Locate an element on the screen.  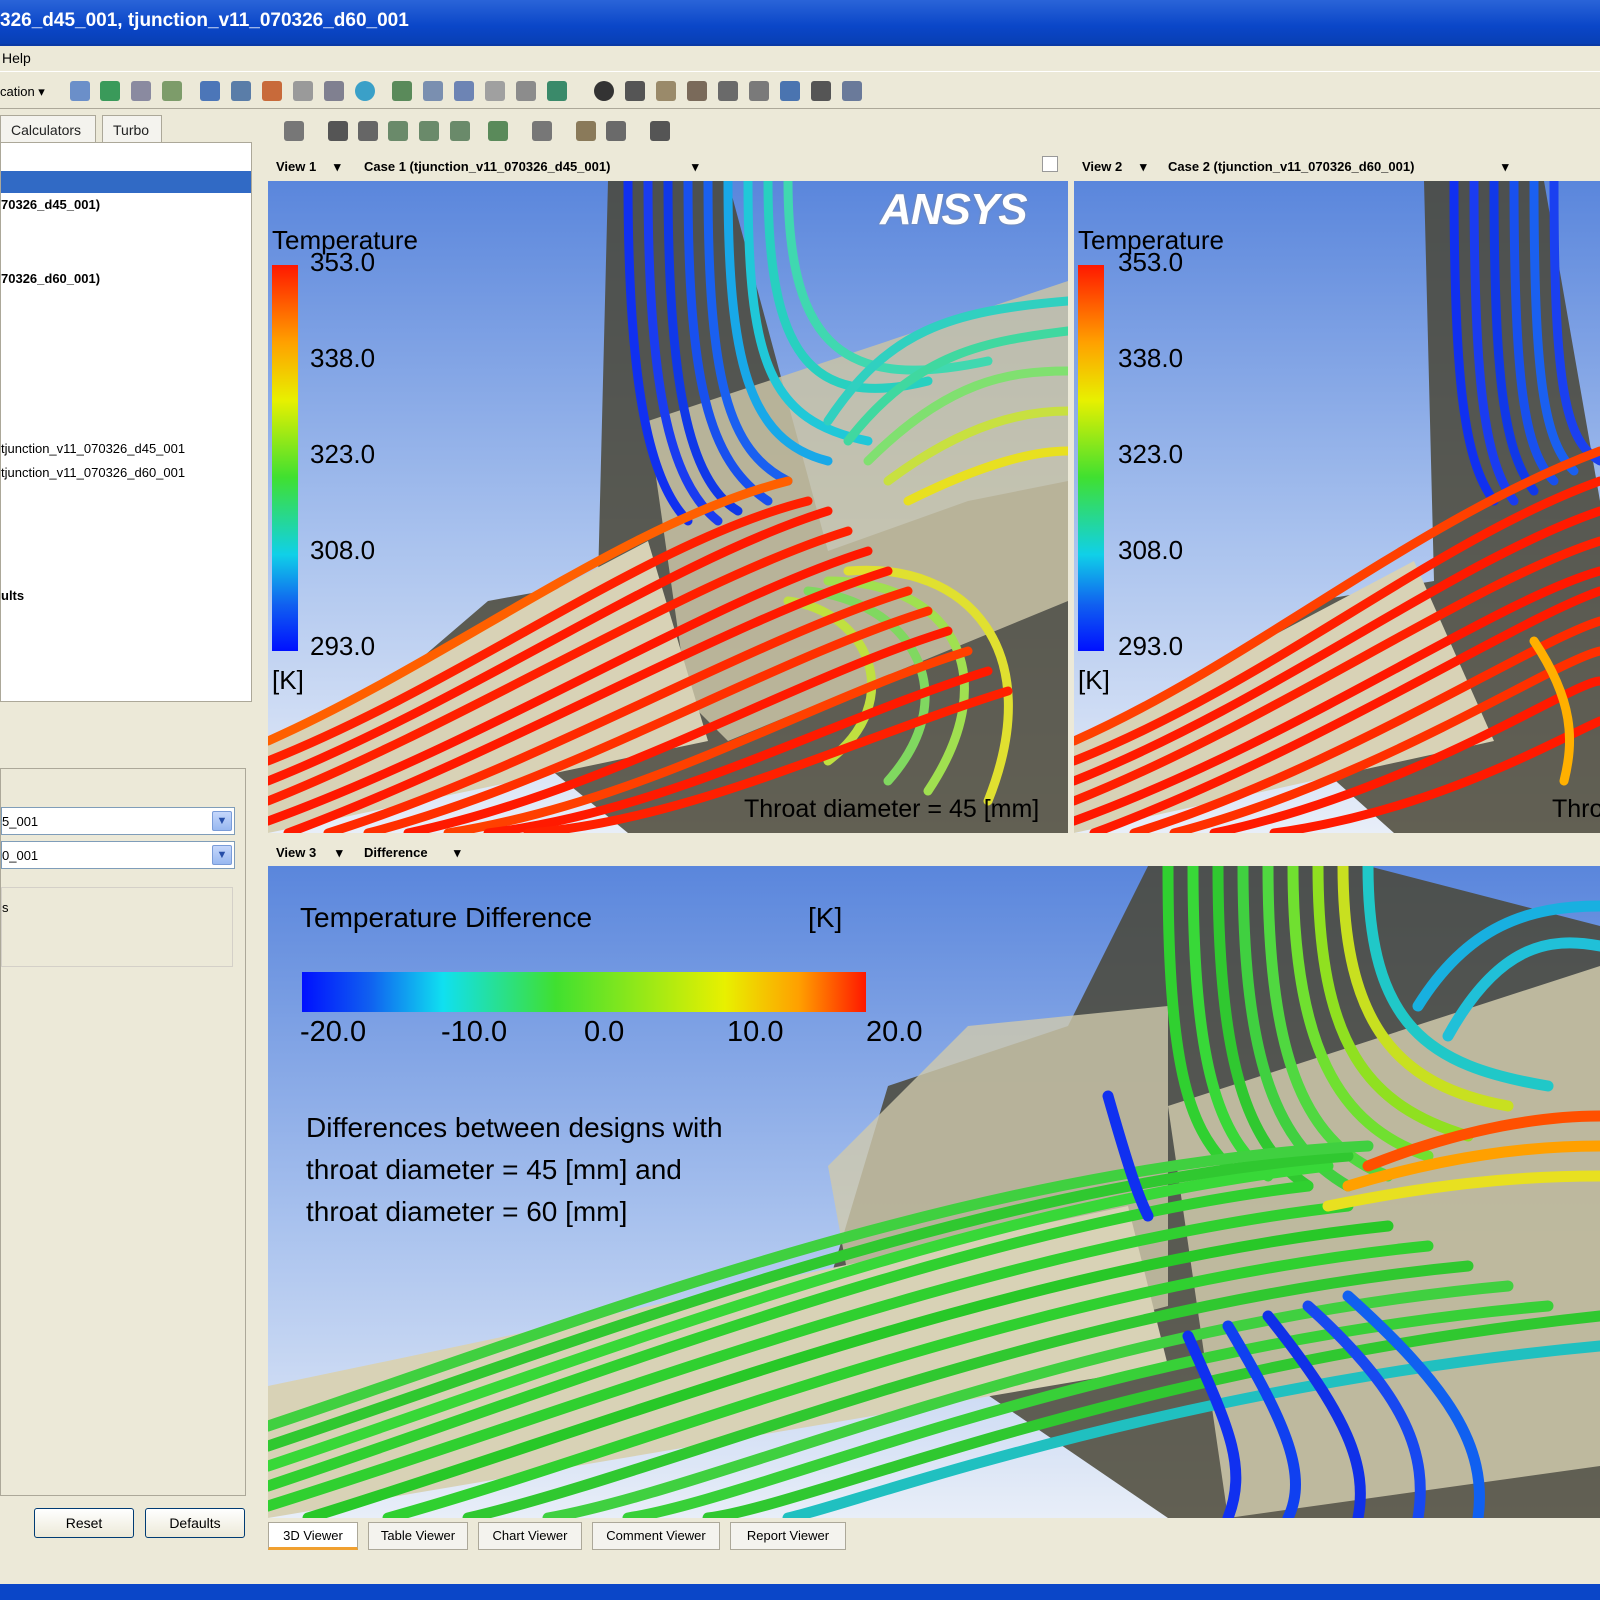
table-icon is located at coordinates (433, 91).